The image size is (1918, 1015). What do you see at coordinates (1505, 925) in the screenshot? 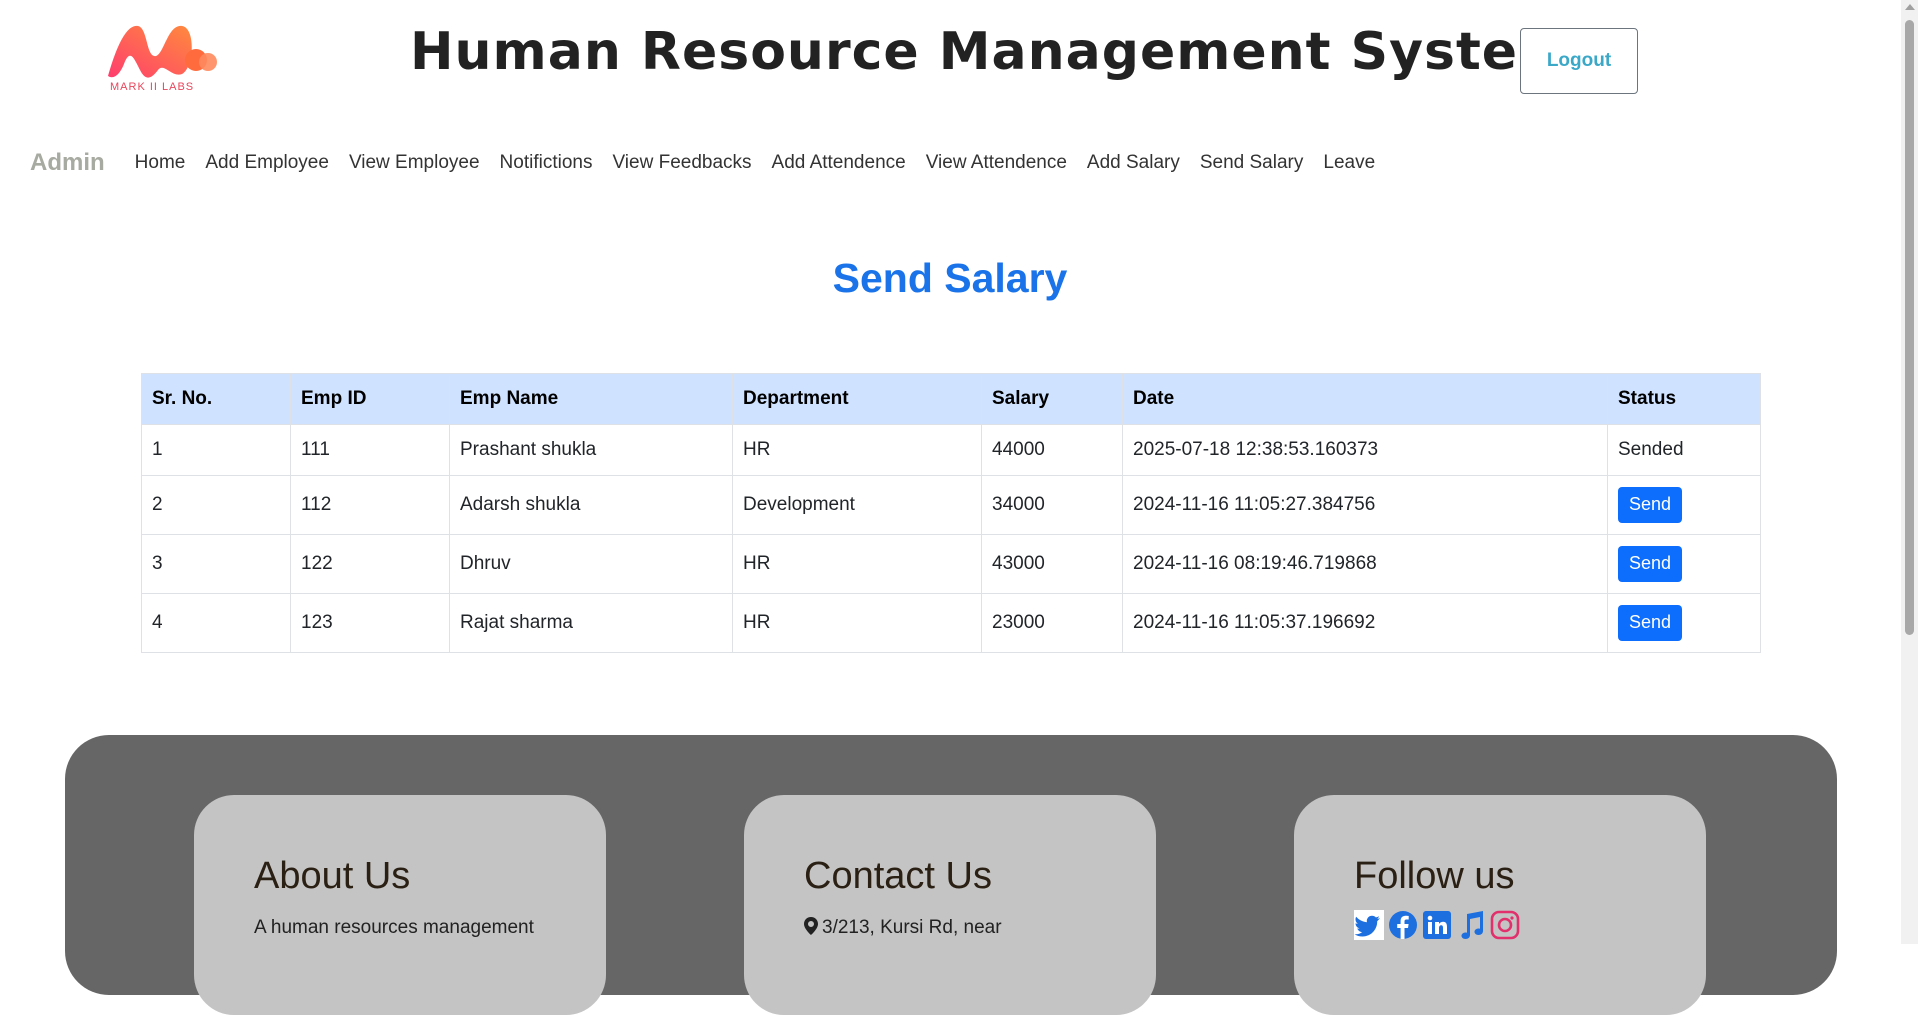
I see `instagram-icon` at bounding box center [1505, 925].